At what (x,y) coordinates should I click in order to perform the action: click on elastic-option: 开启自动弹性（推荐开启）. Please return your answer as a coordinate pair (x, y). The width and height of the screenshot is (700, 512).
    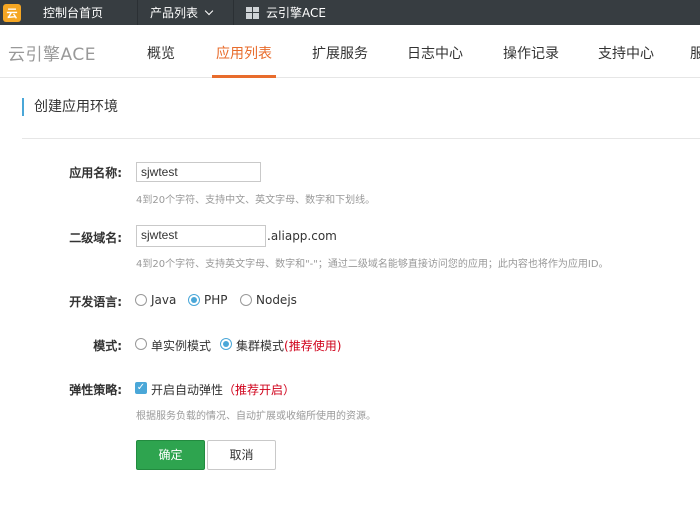
    Looking at the image, I should click on (223, 389).